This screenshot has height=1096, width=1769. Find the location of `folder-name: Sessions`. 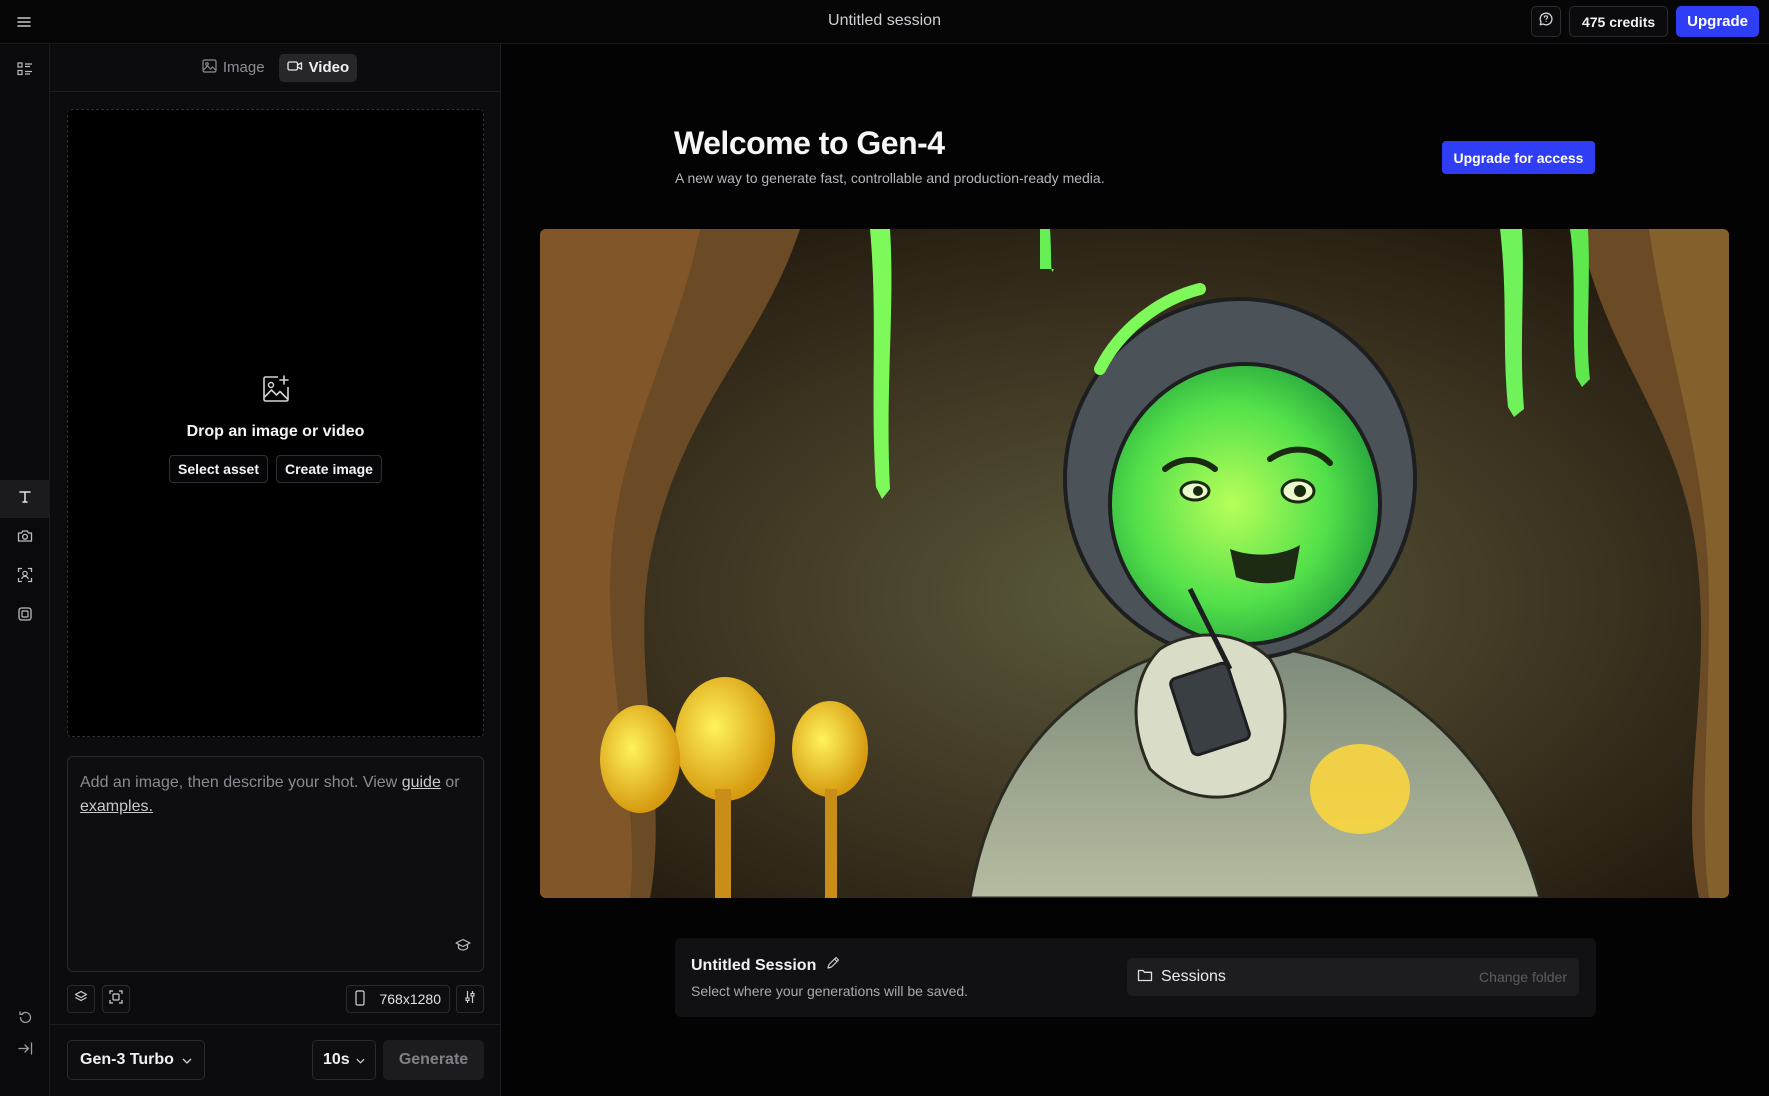

folder-name: Sessions is located at coordinates (1181, 977).